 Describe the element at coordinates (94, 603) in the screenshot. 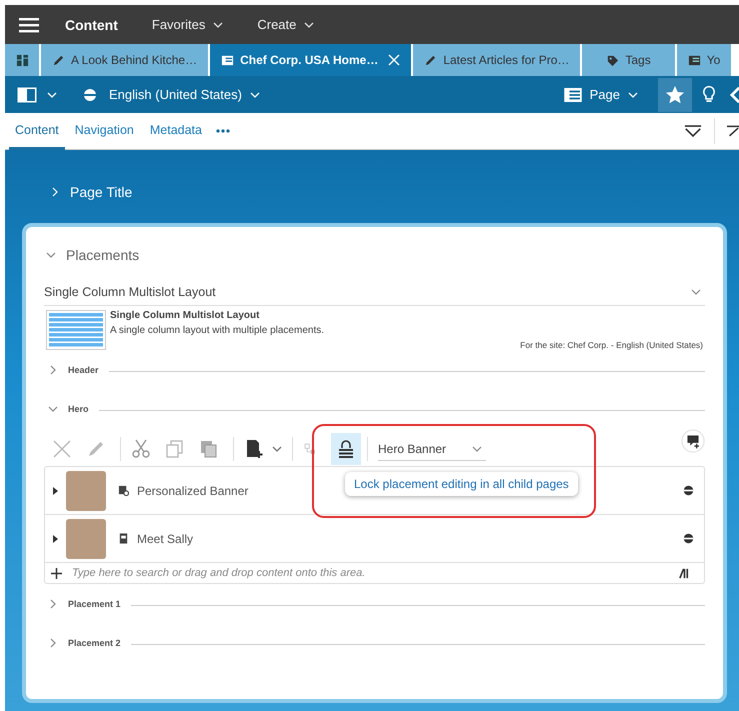

I see `placement-title: Placement 1` at that location.